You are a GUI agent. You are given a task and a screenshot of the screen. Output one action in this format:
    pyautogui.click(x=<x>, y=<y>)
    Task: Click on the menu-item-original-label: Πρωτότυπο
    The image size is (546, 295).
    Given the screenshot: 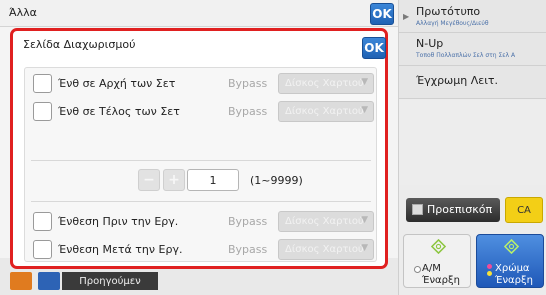 What is the action you would take?
    pyautogui.click(x=448, y=11)
    